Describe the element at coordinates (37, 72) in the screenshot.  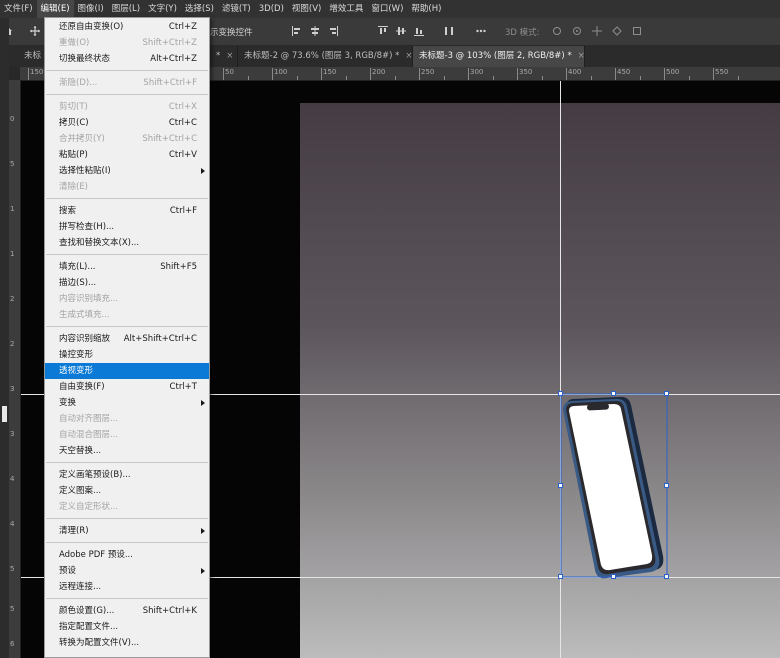
I see `ruler-label: 150` at that location.